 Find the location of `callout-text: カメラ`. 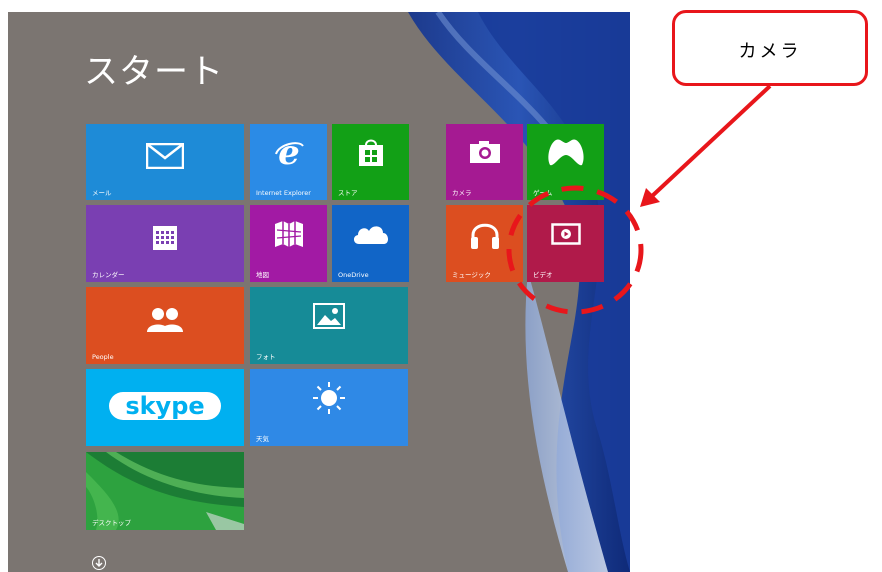

callout-text: カメラ is located at coordinates (770, 51).